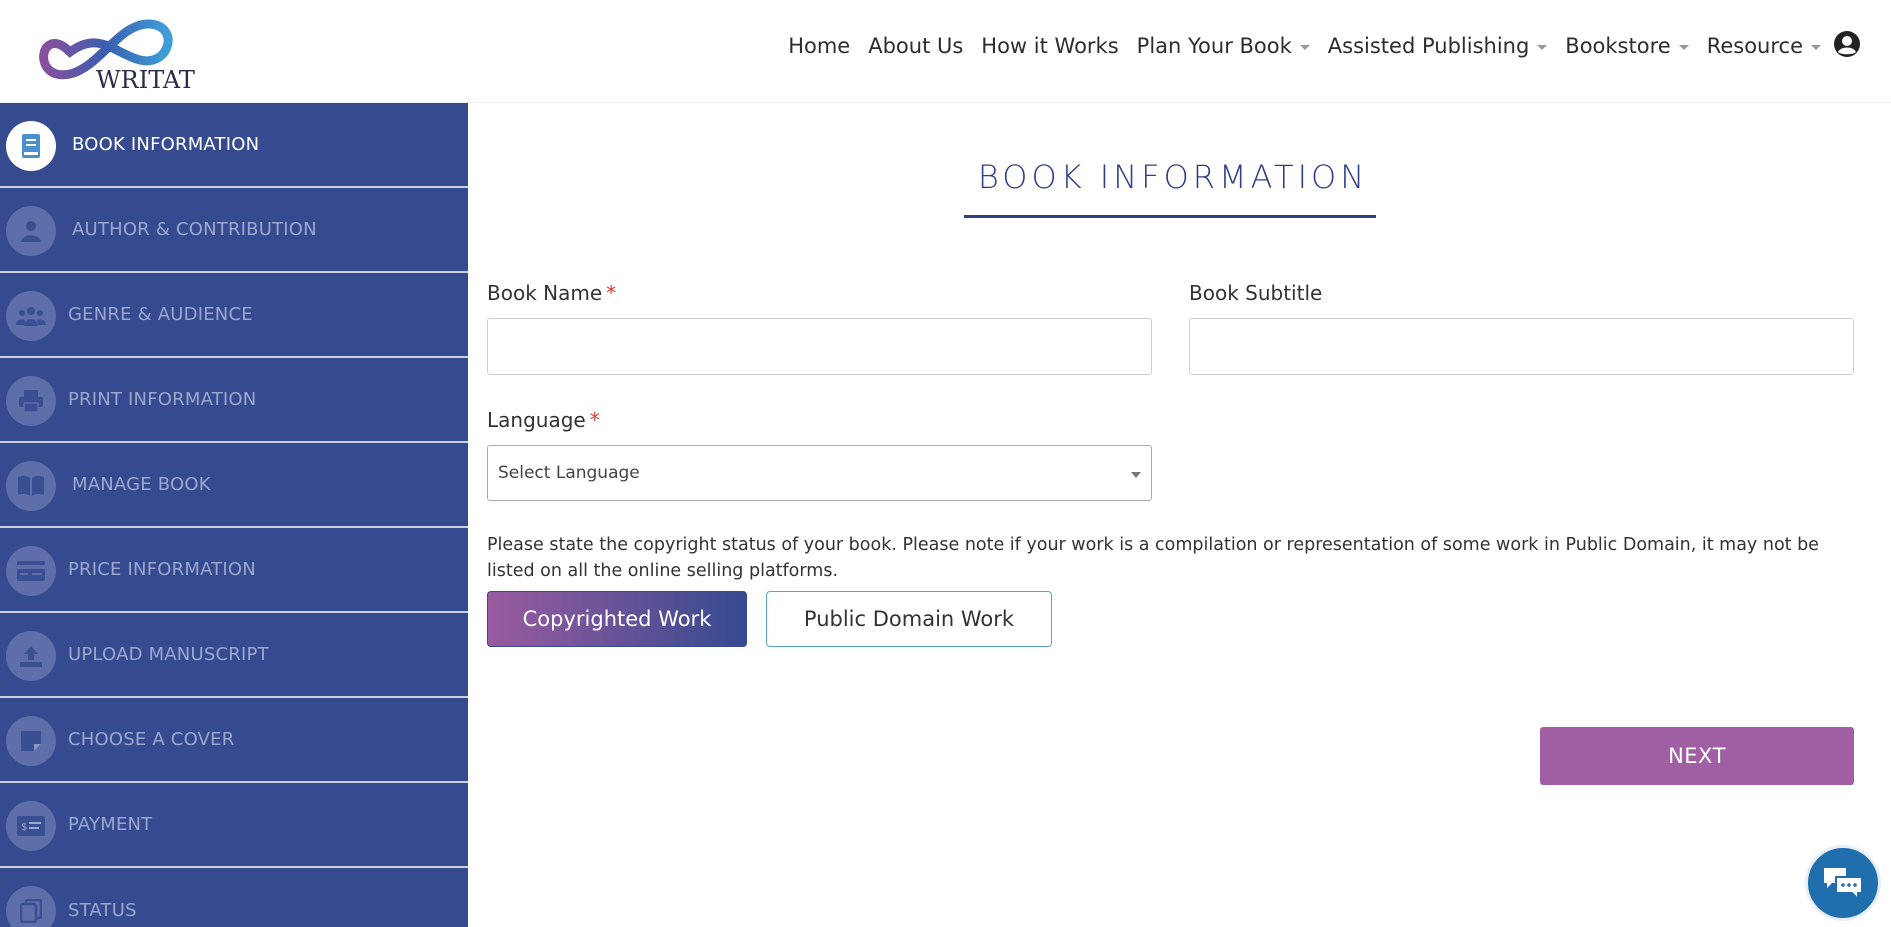 The image size is (1891, 927). I want to click on chat-icon, so click(1843, 884).